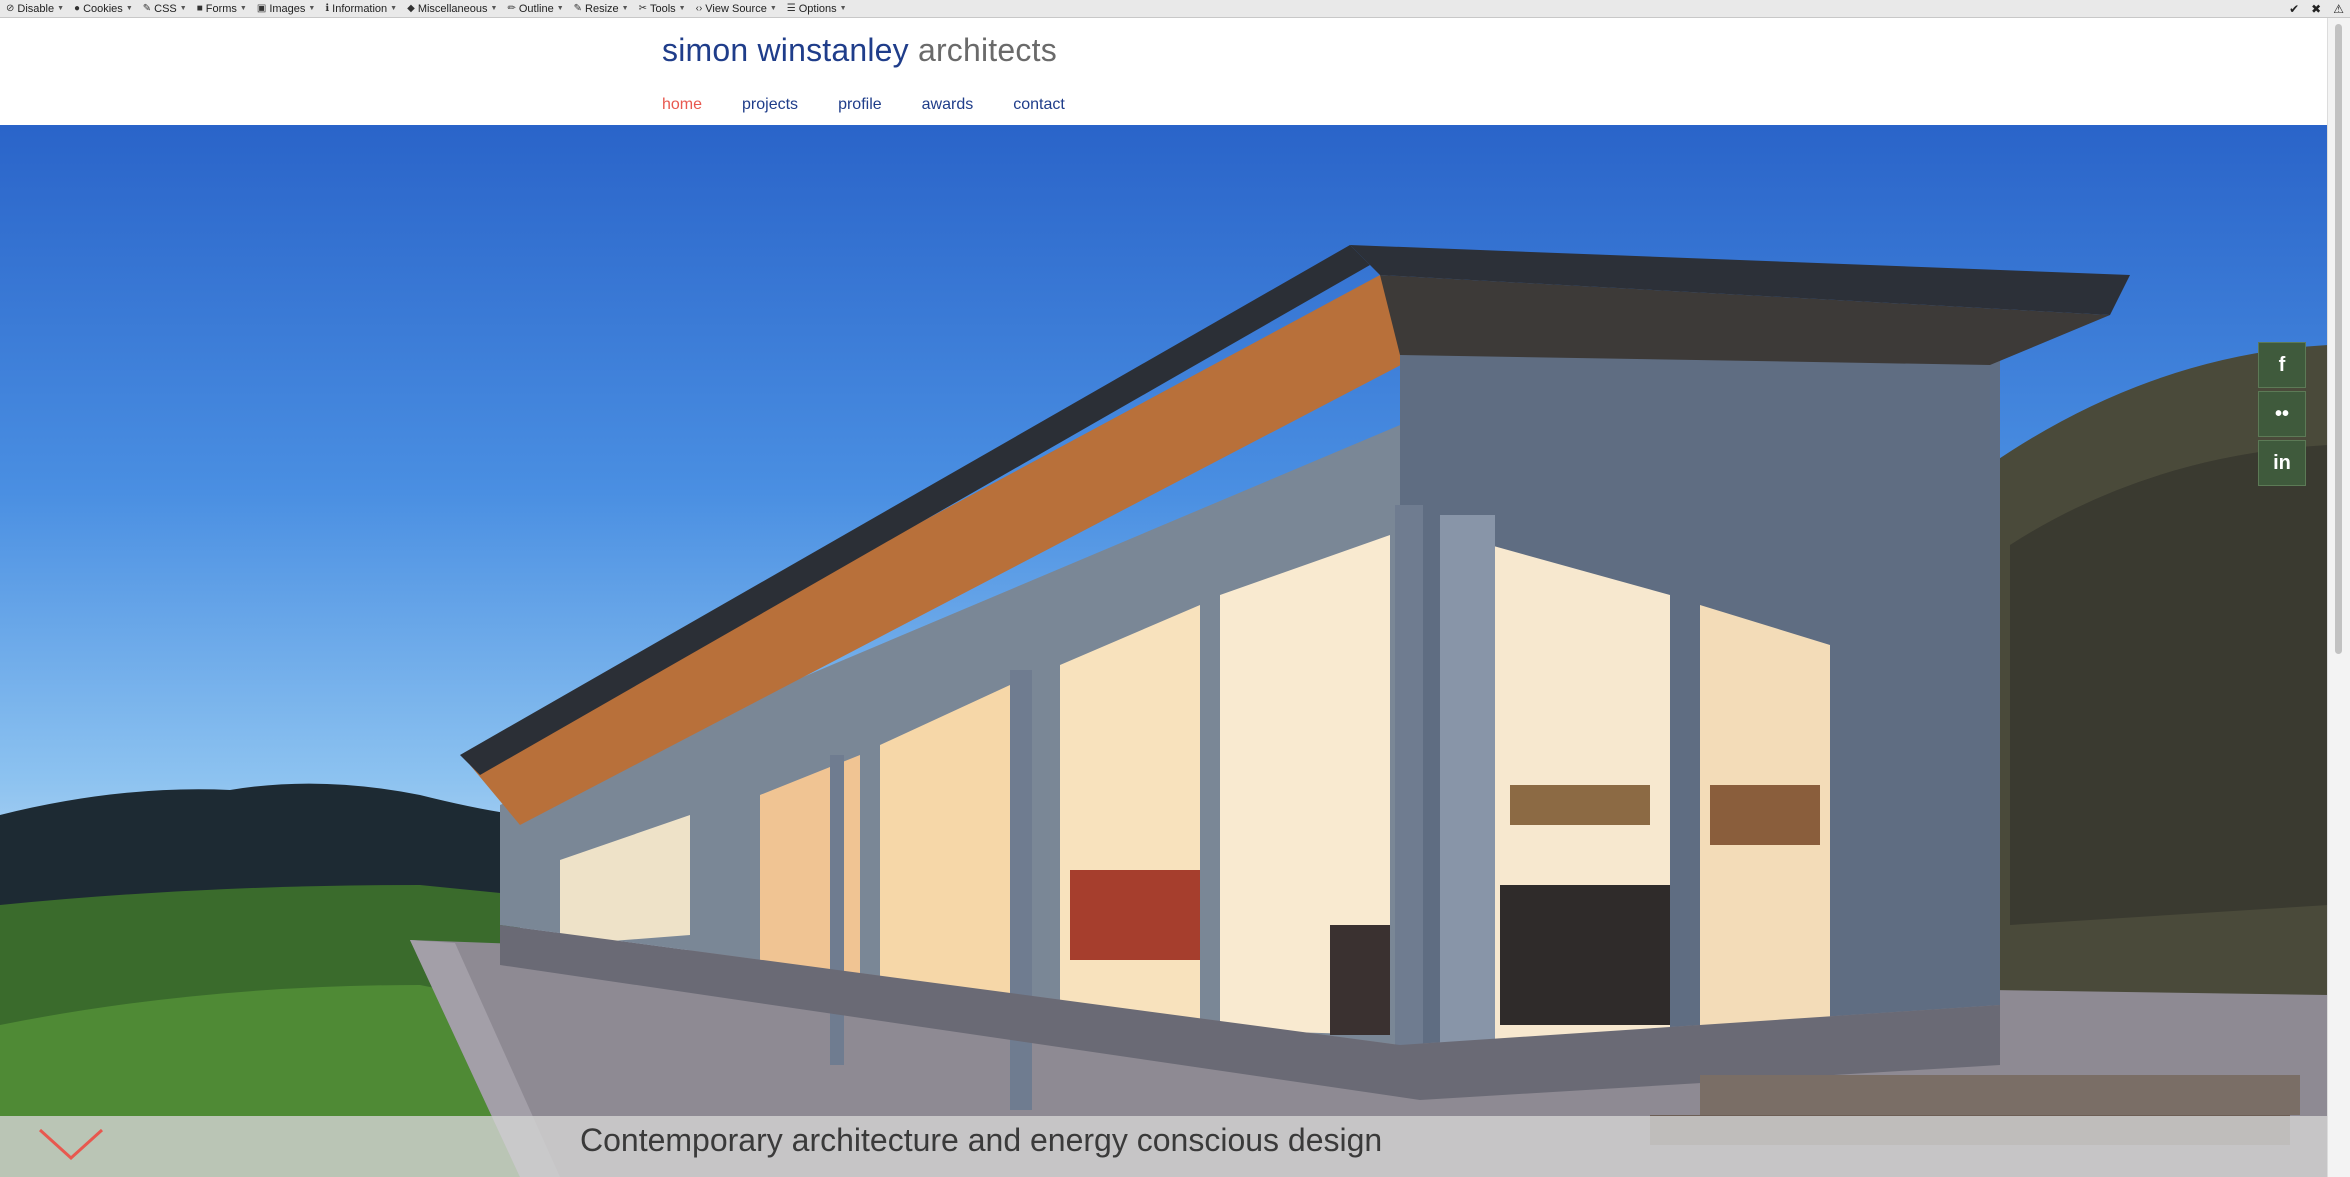  I want to click on check-icon: ✔, so click(2294, 9).